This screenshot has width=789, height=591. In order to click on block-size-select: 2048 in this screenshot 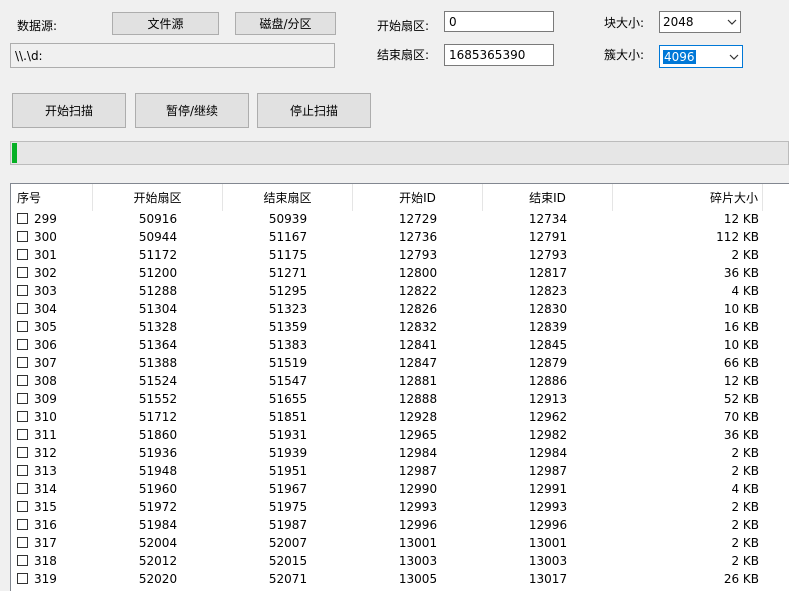, I will do `click(700, 22)`.